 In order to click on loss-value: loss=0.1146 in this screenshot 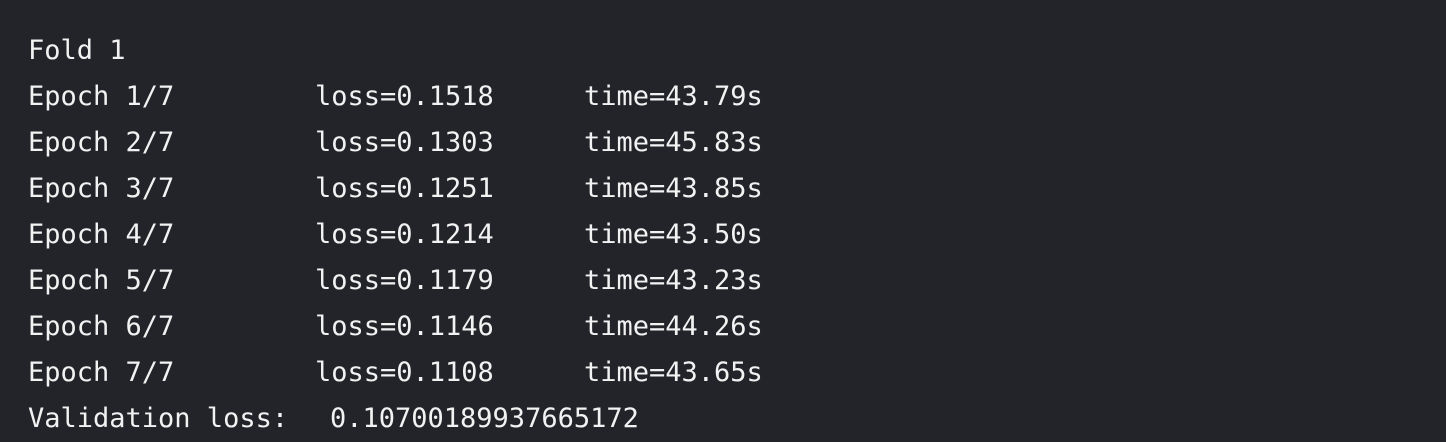, I will do `click(404, 326)`.